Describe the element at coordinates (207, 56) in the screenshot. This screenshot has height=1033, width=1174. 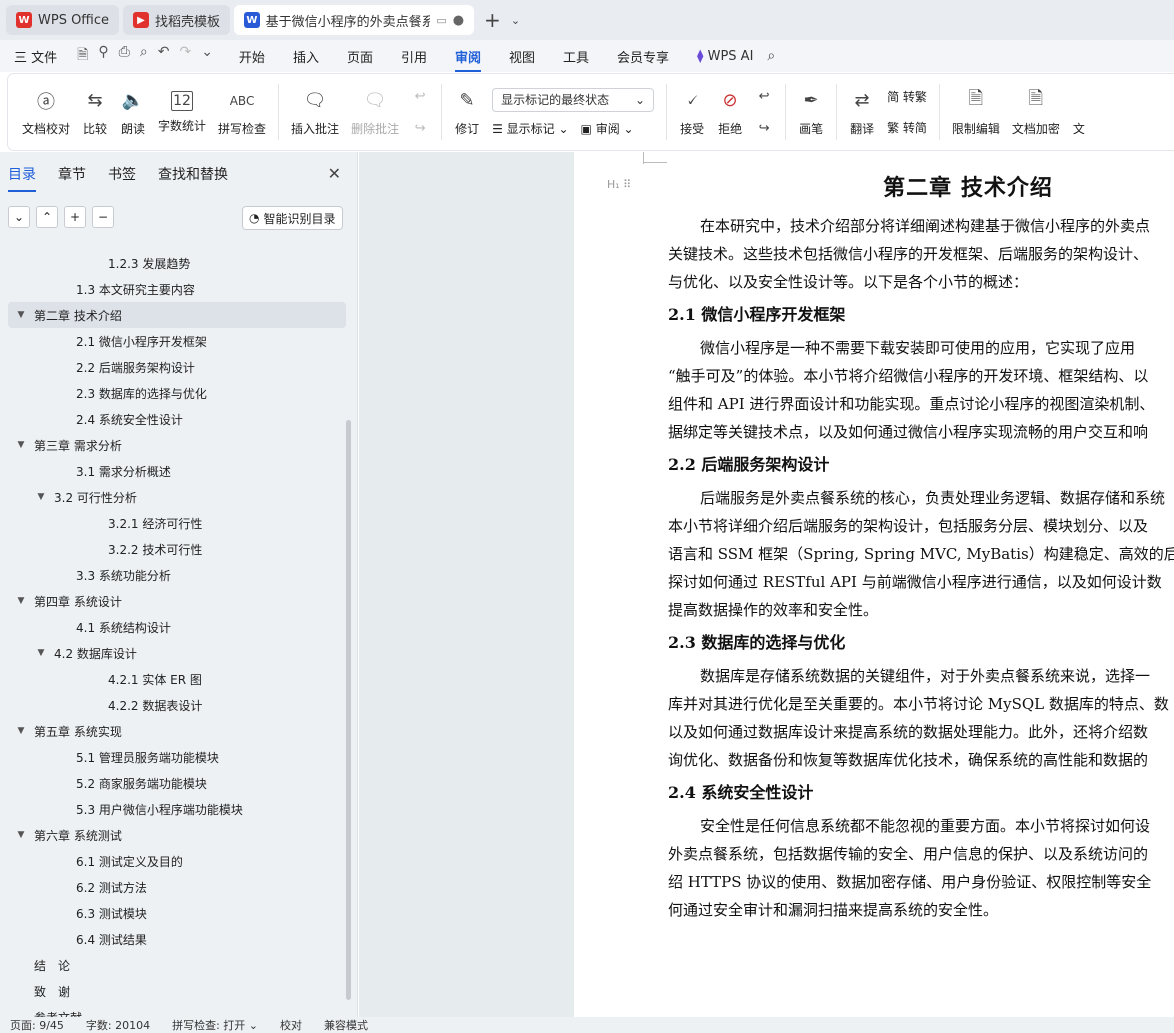
I see `more-chevron-icon: ⌄` at that location.